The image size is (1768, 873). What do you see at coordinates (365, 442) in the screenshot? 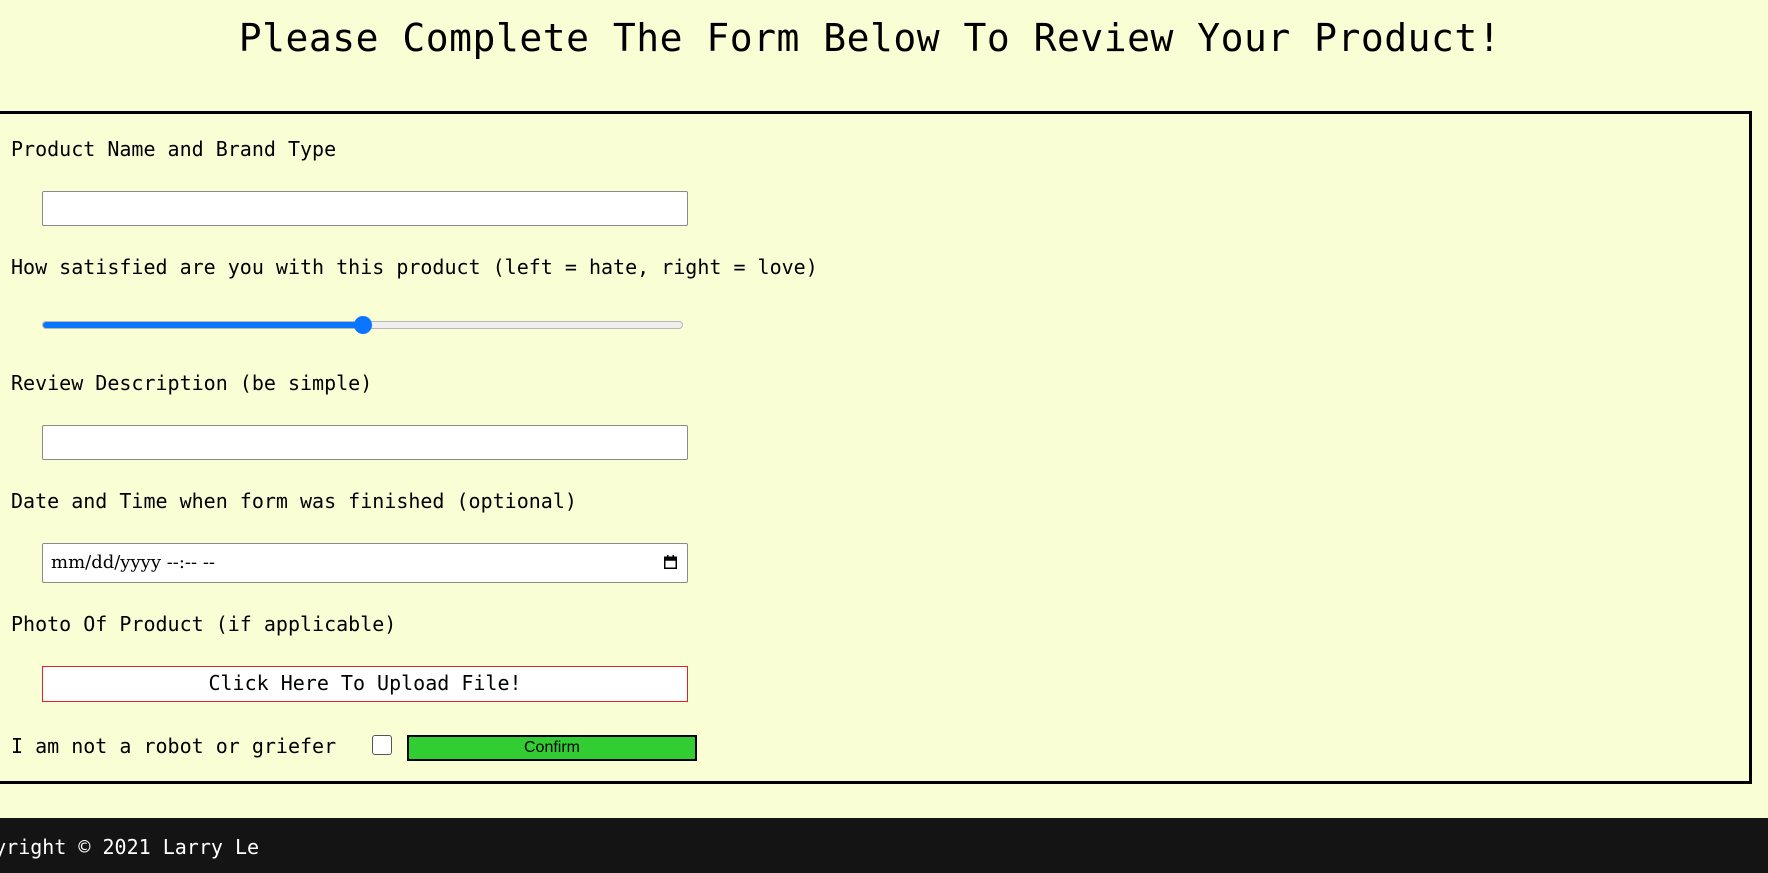
I see `review-description-input` at bounding box center [365, 442].